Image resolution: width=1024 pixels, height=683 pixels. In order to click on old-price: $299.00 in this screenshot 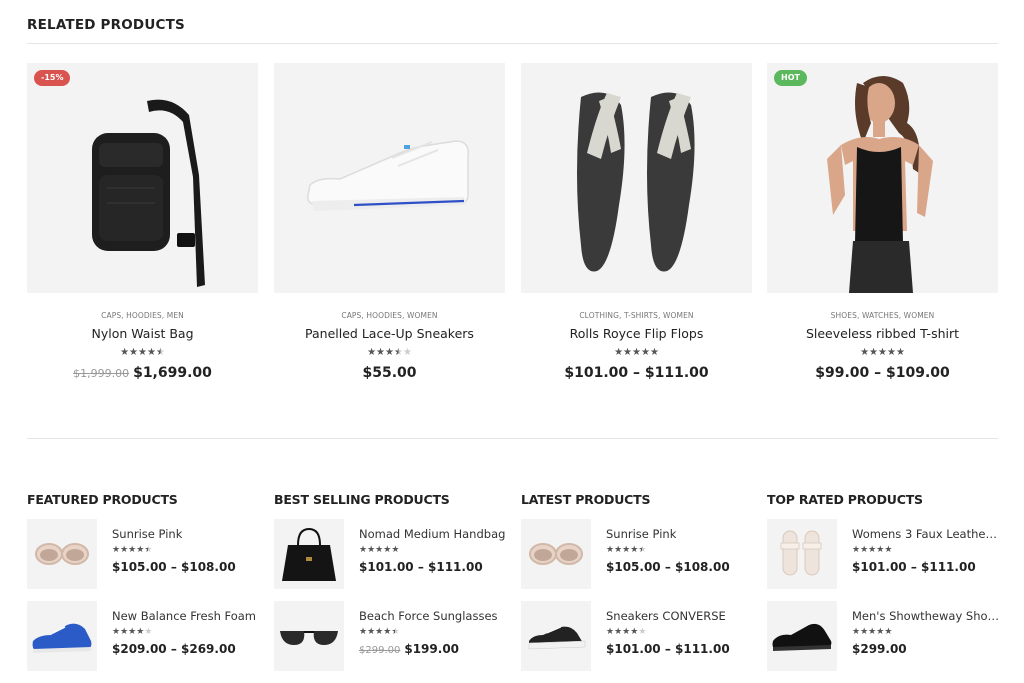, I will do `click(380, 650)`.